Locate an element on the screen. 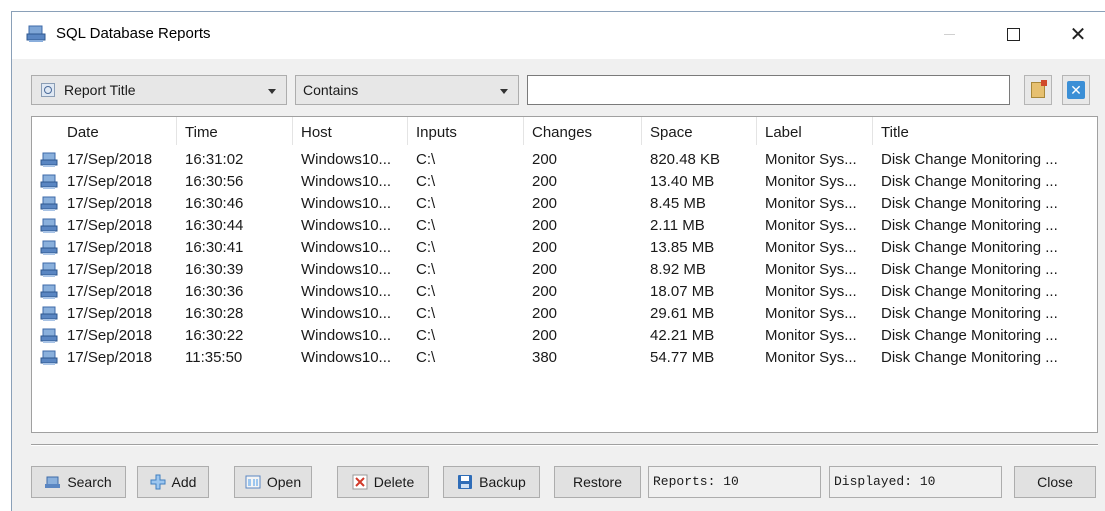  cell-space: 42.21 MB is located at coordinates (682, 335).